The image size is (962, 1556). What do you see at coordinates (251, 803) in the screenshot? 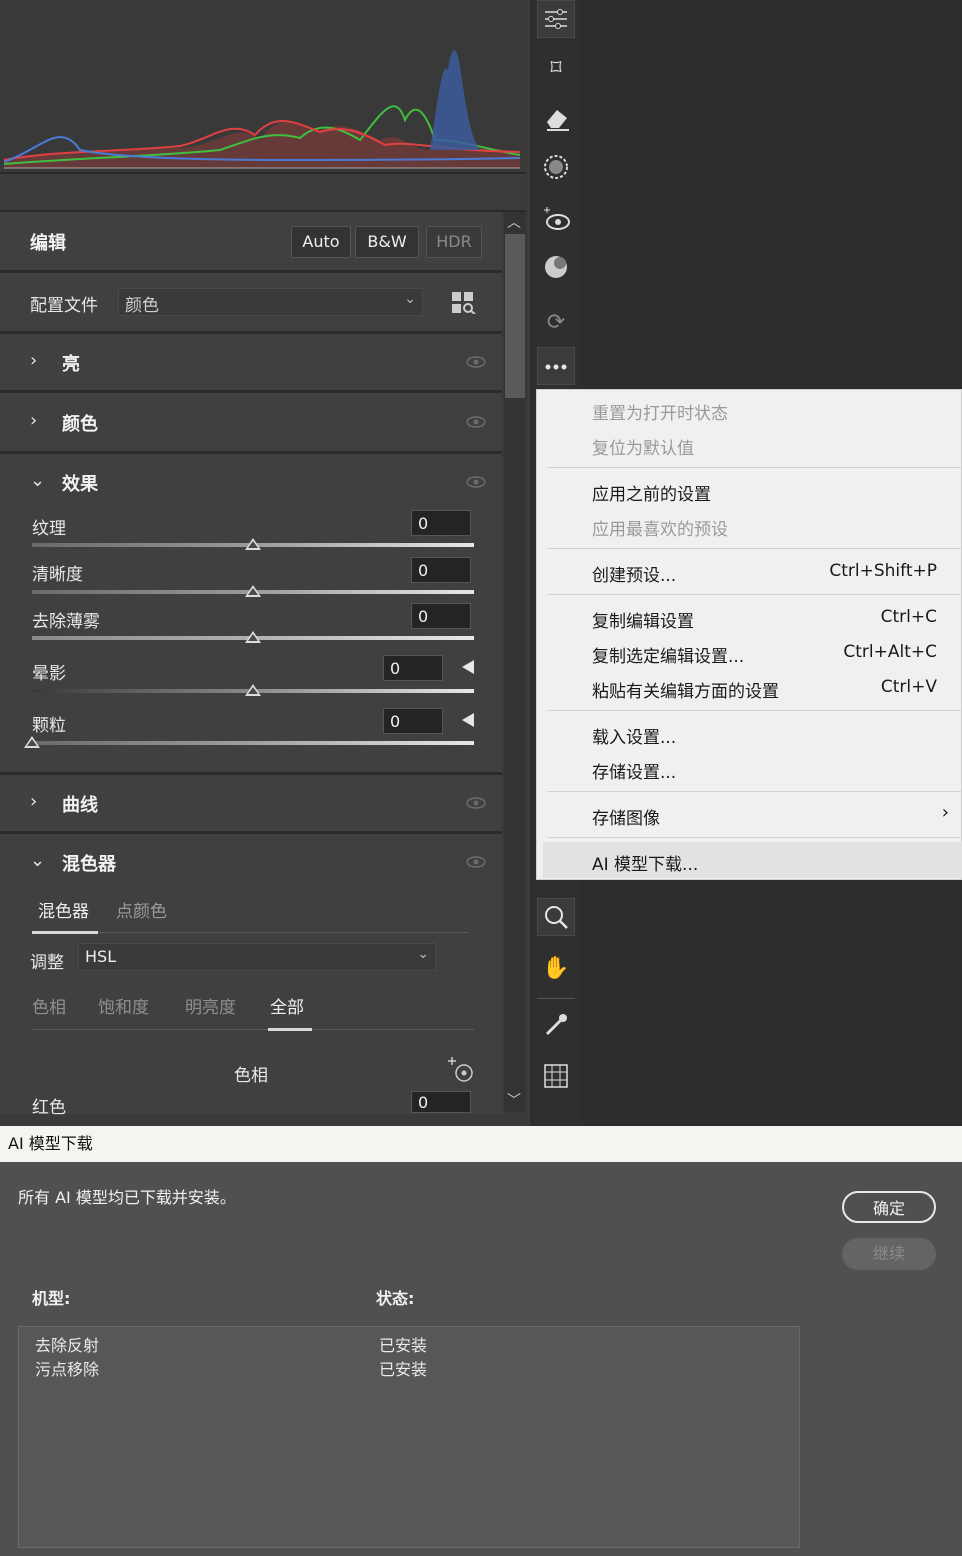
I see `section-curves: › 曲线` at bounding box center [251, 803].